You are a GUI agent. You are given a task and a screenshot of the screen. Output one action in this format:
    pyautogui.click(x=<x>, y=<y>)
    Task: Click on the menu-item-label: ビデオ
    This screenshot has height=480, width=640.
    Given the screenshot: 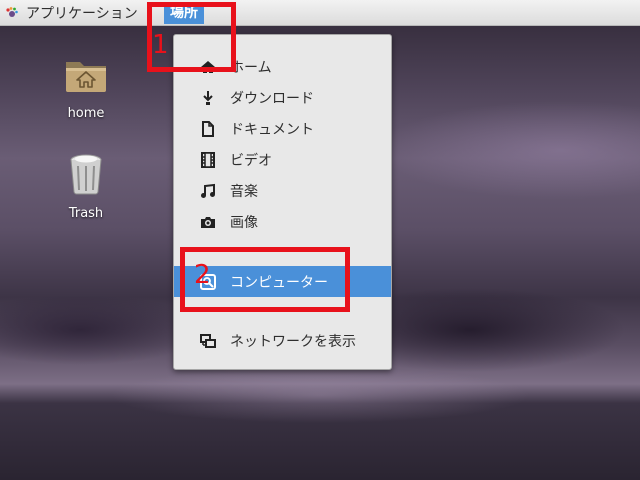 What is the action you would take?
    pyautogui.click(x=251, y=160)
    